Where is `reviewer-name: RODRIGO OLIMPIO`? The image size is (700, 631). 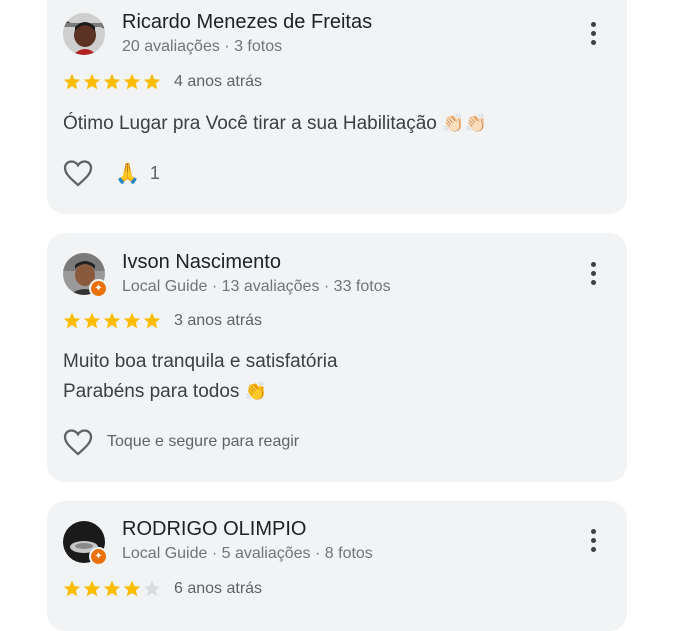 reviewer-name: RODRIGO OLIMPIO is located at coordinates (214, 529).